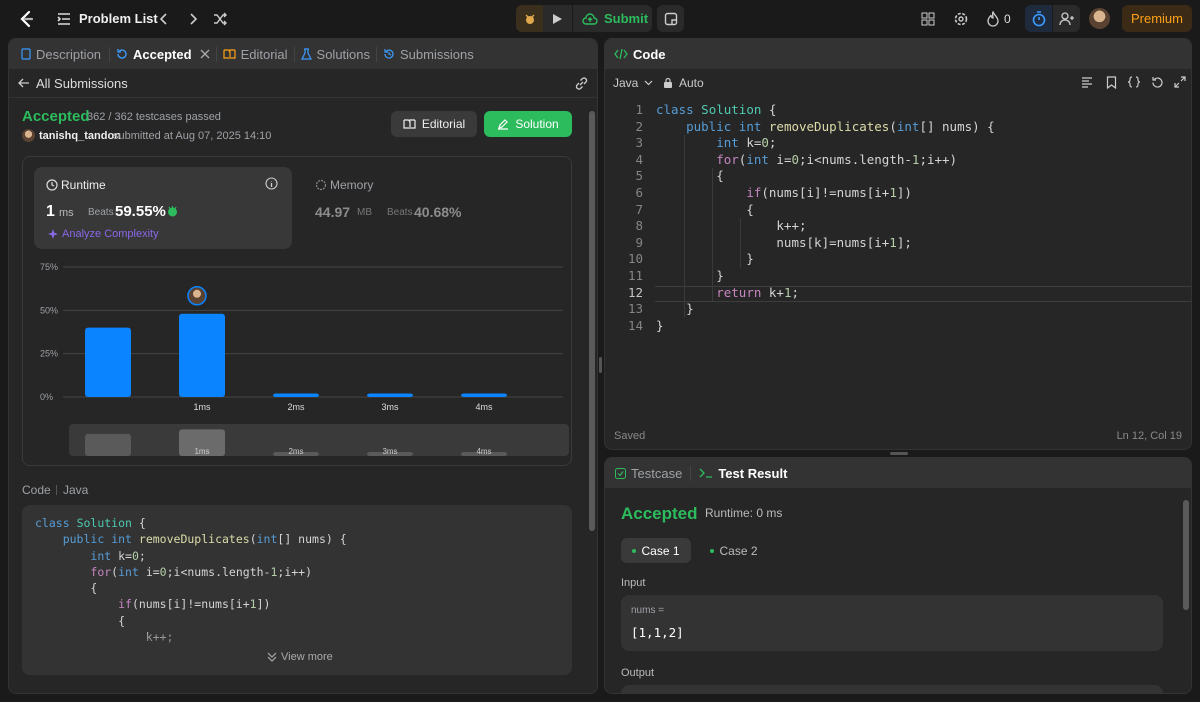 Image resolution: width=1200 pixels, height=702 pixels. What do you see at coordinates (1038, 18) in the screenshot?
I see `timer-icon` at bounding box center [1038, 18].